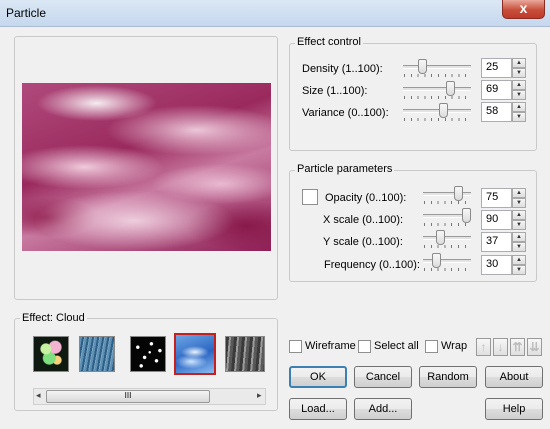 The height and width of the screenshot is (429, 550). What do you see at coordinates (38, 395) in the screenshot?
I see `scroll-left-icon: ◂` at bounding box center [38, 395].